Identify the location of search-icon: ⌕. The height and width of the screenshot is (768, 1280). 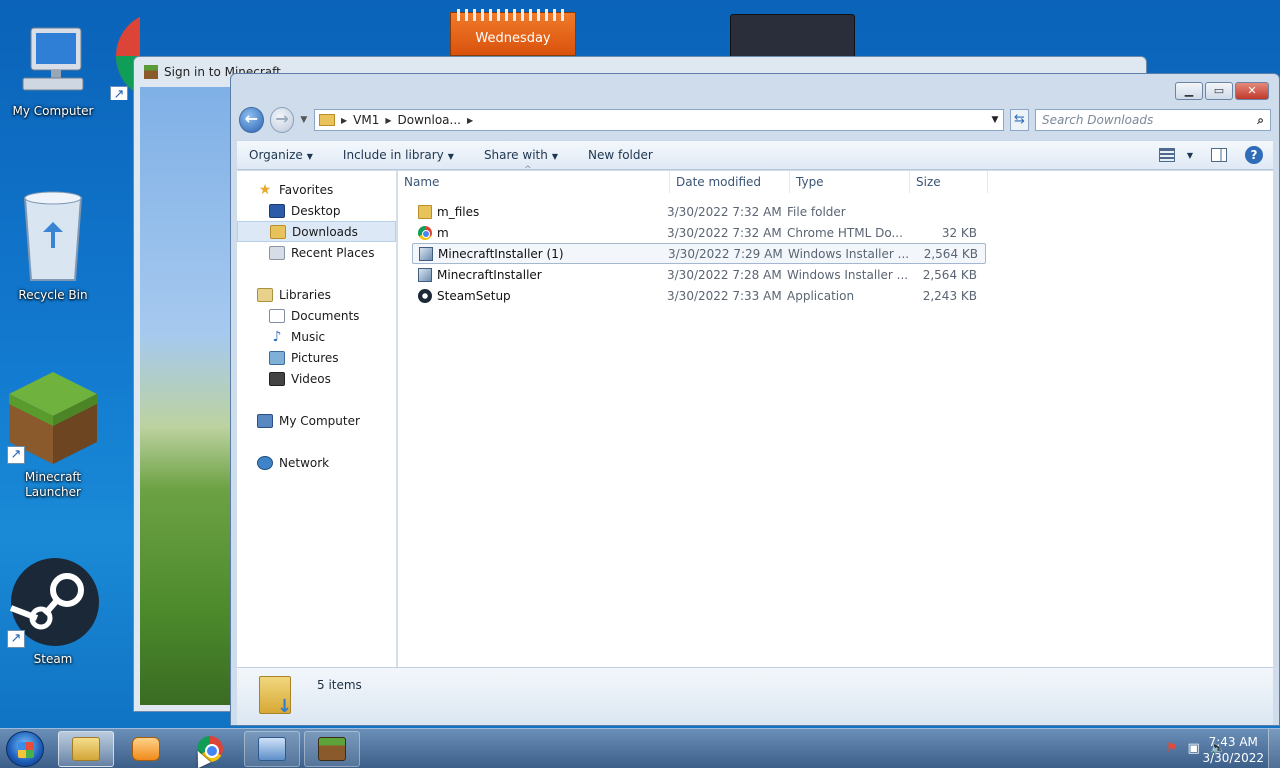
(1260, 120).